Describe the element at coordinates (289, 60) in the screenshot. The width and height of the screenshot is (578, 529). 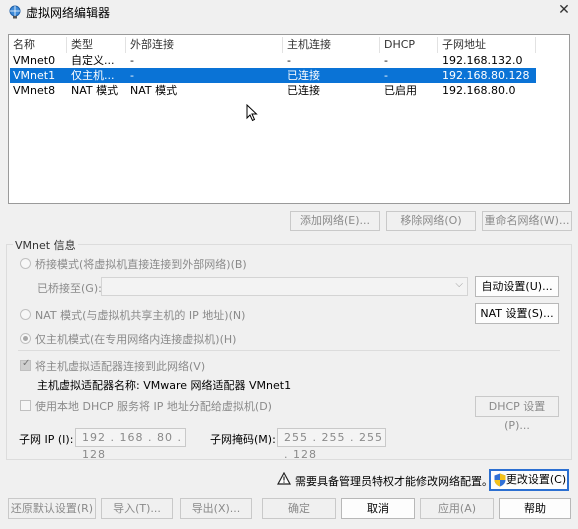
I see `cell-host: -` at that location.